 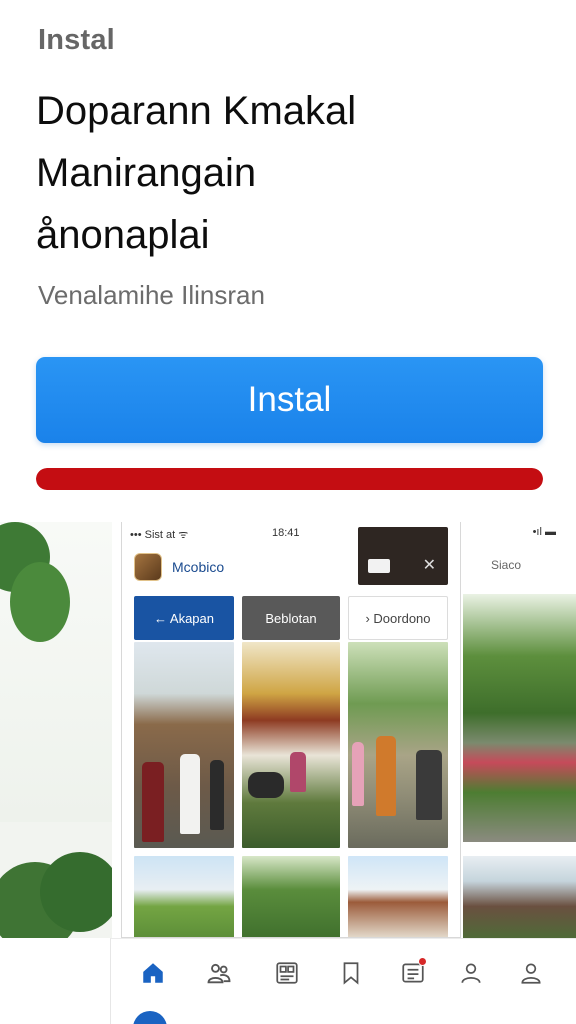 I want to click on nav-list, so click(x=413, y=973).